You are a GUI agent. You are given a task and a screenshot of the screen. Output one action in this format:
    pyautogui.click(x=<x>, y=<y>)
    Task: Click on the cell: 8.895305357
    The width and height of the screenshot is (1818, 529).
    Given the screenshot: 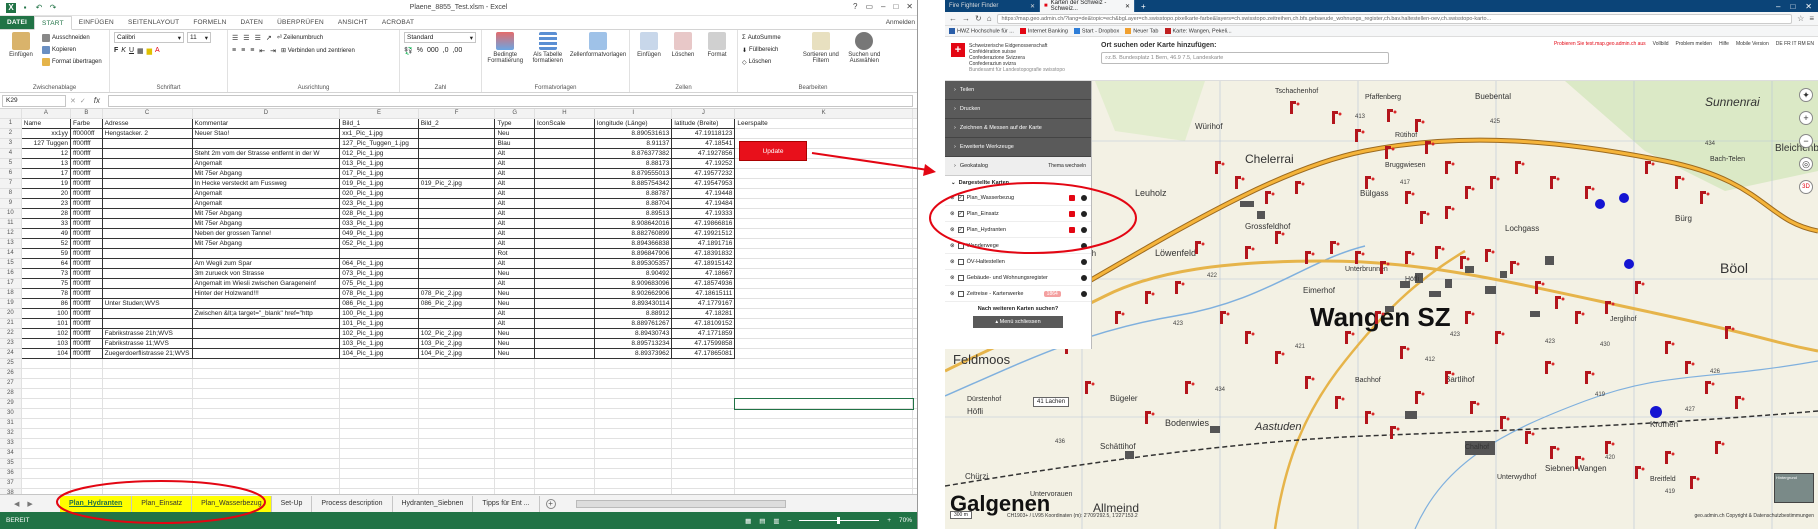 What is the action you would take?
    pyautogui.click(x=633, y=264)
    